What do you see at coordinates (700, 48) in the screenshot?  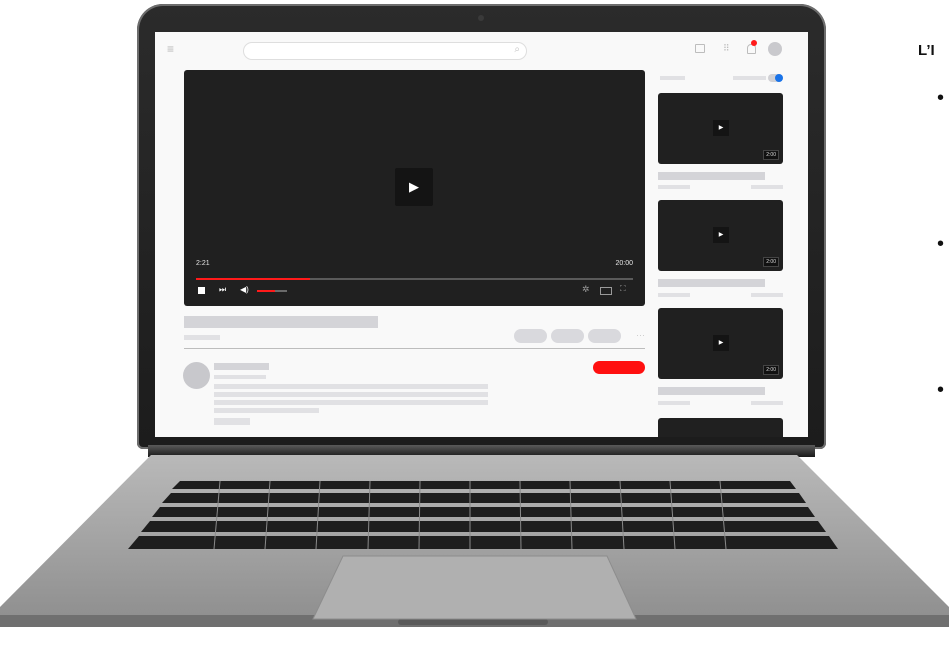 I see `video-camera-icon` at bounding box center [700, 48].